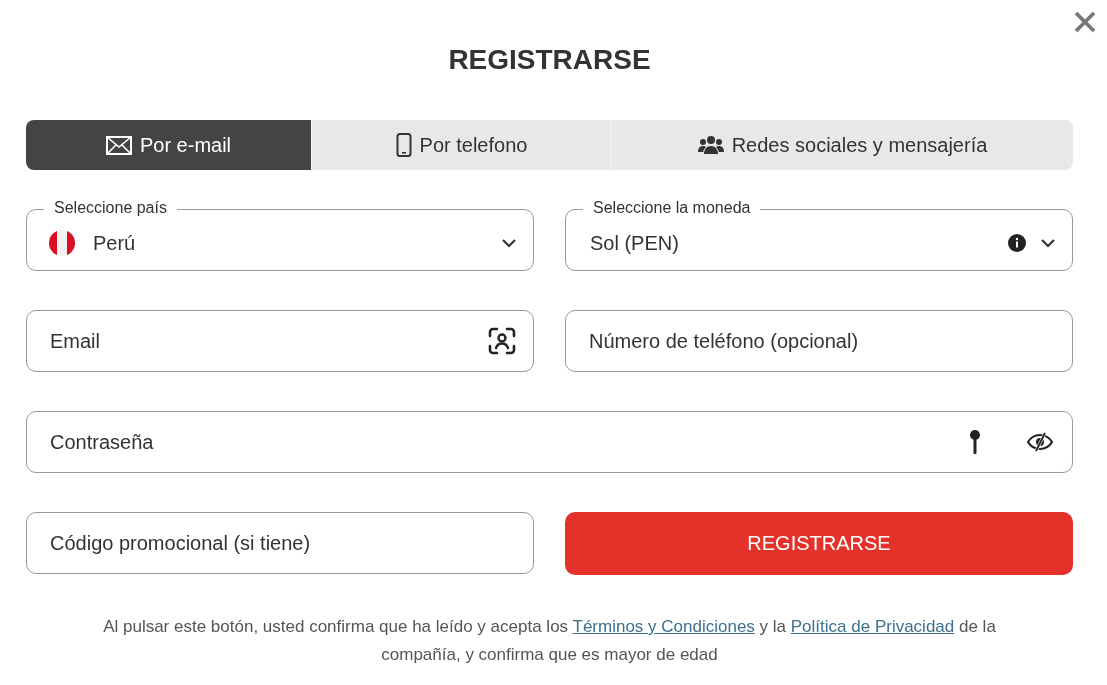 The image size is (1107, 685). What do you see at coordinates (549, 59) in the screenshot?
I see `dialog-title: REGISTRARSE` at bounding box center [549, 59].